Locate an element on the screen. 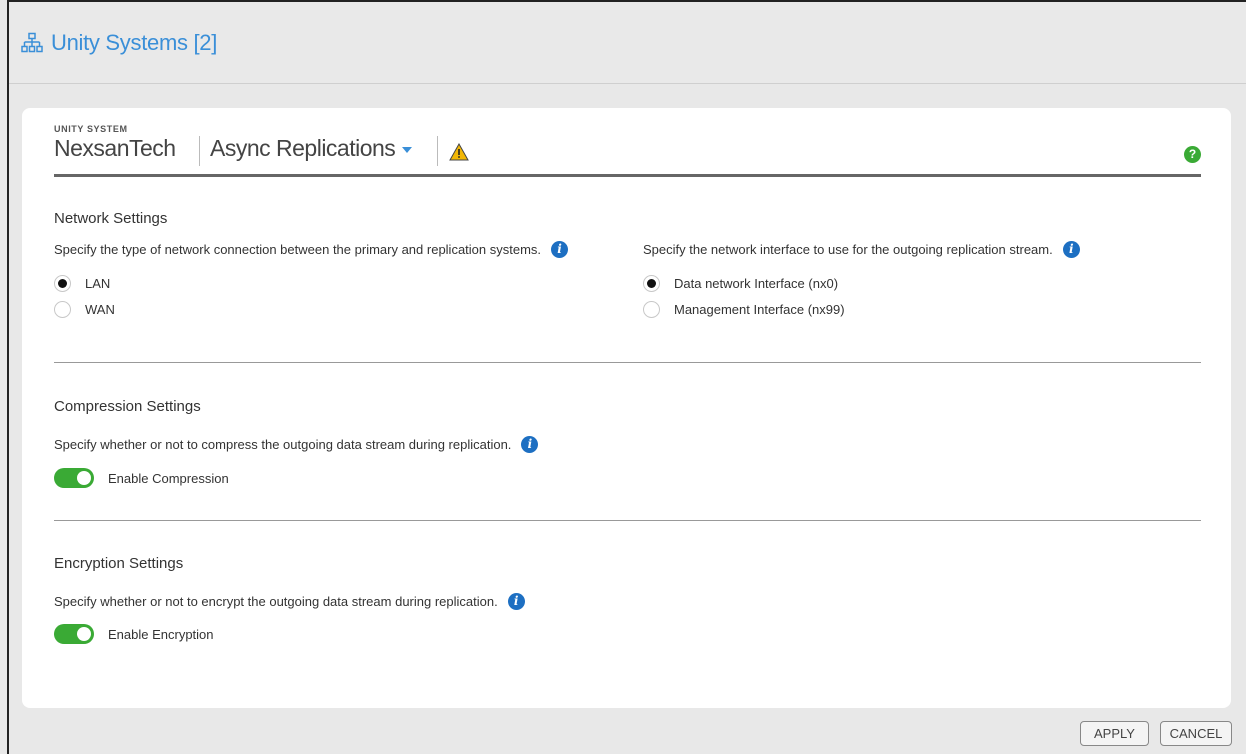 This screenshot has height=754, width=1246. compression-toggle-row: Enable Compression is located at coordinates (141, 478).